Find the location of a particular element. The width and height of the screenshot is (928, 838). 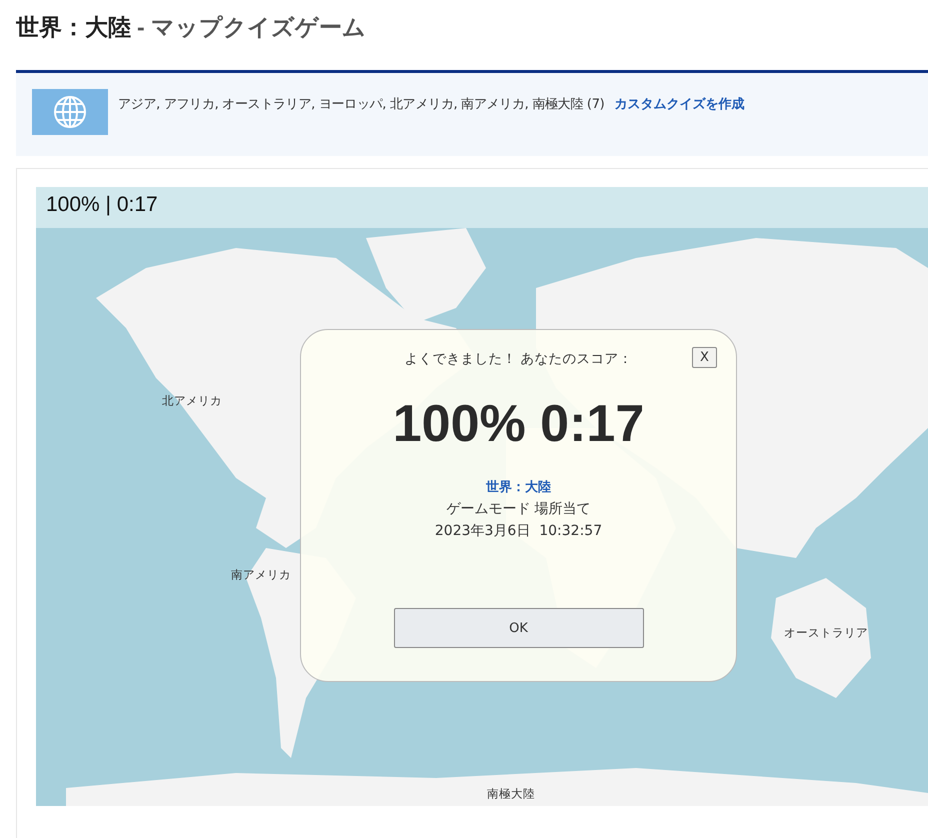

score-text: 100% 0:17 is located at coordinates (518, 424).